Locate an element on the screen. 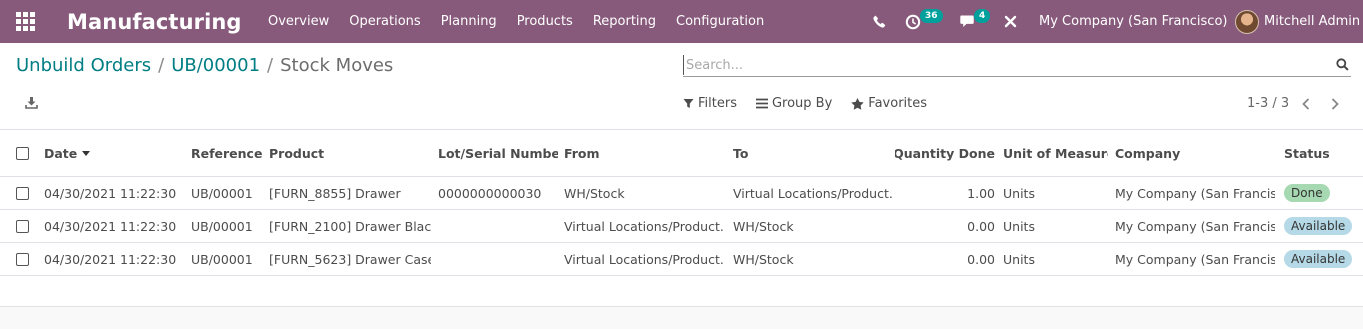 The image size is (1363, 329). menu-products: Products is located at coordinates (545, 21).